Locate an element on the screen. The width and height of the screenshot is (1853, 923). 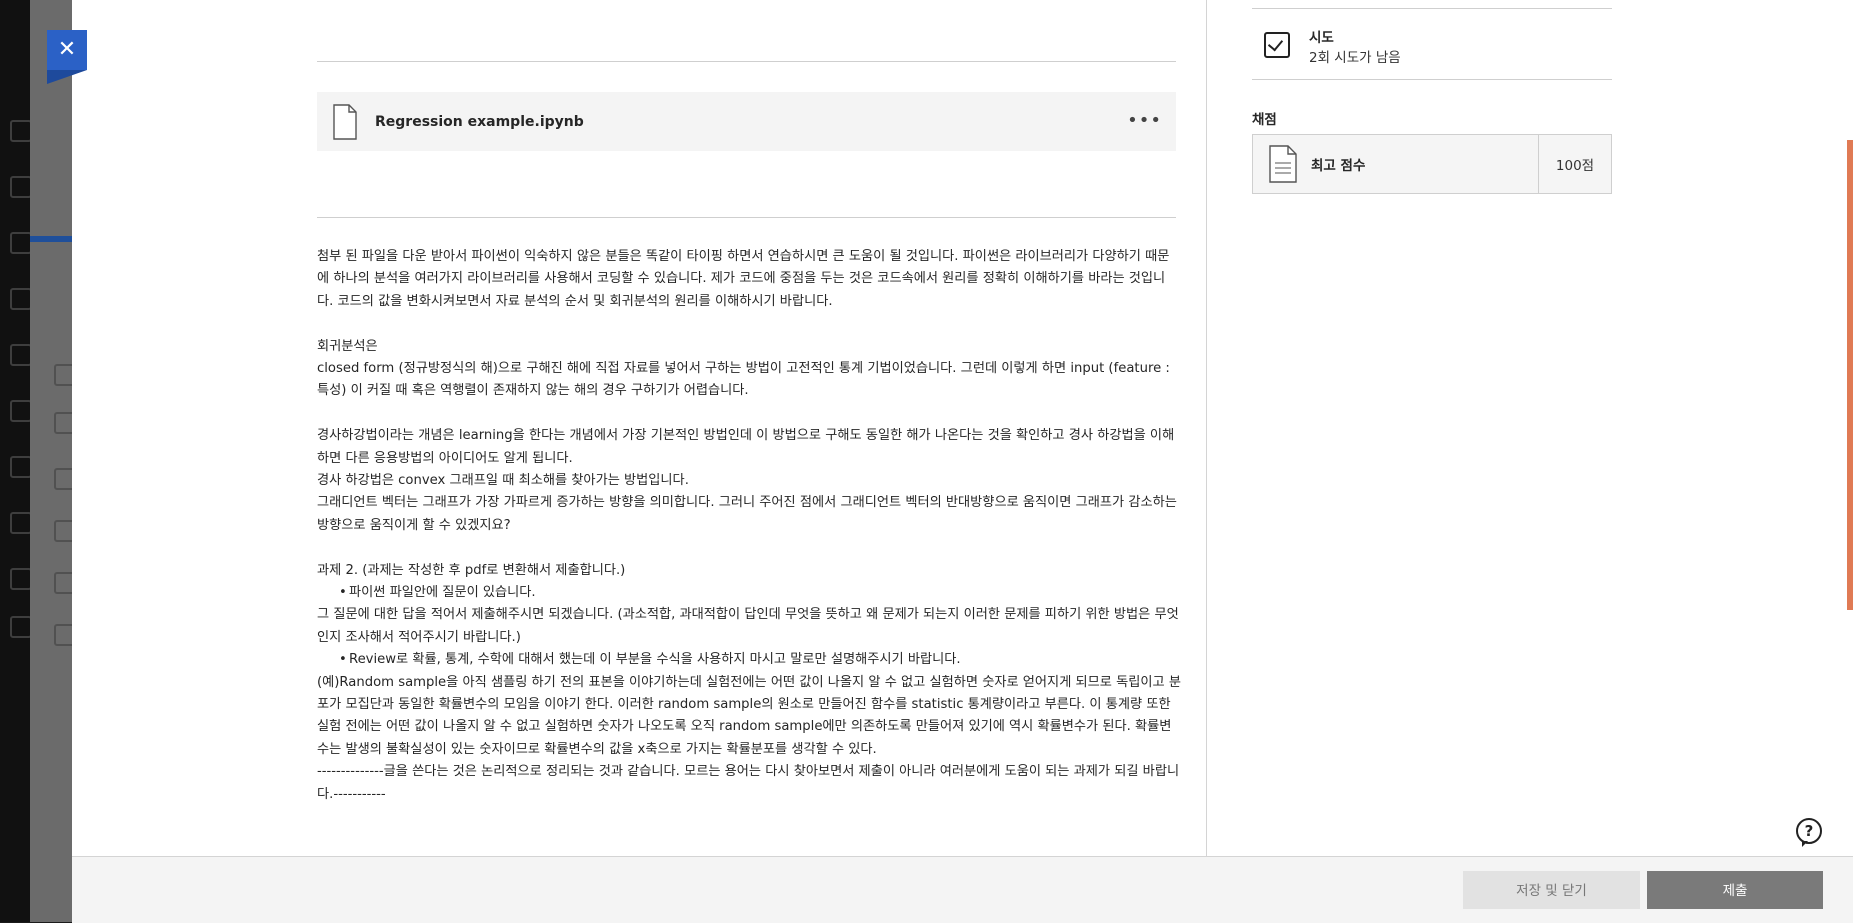
grade-label: 최고 점수 is located at coordinates (1338, 166).